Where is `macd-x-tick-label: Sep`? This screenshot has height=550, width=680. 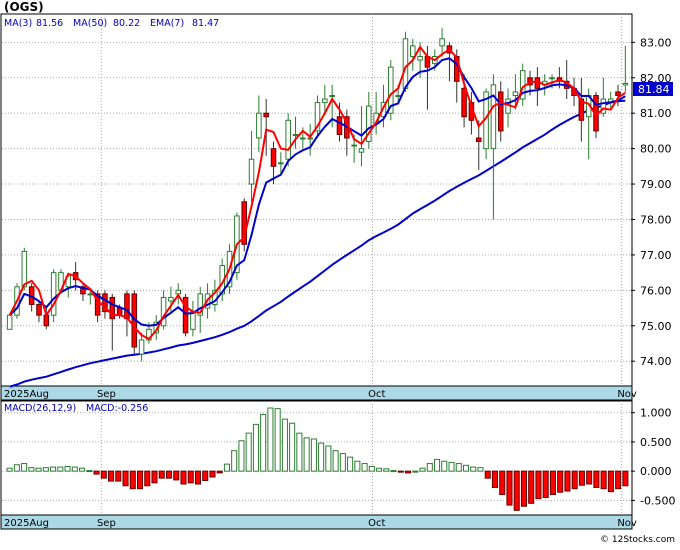
macd-x-tick-label: Sep is located at coordinates (106, 523).